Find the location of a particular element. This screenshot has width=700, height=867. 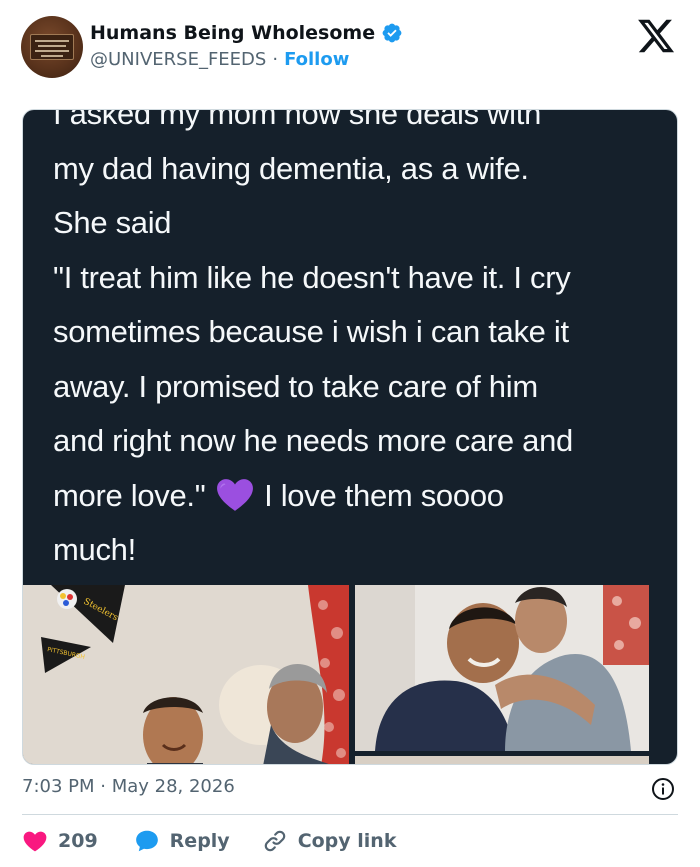

avatar-plaque-graphic is located at coordinates (52, 47).